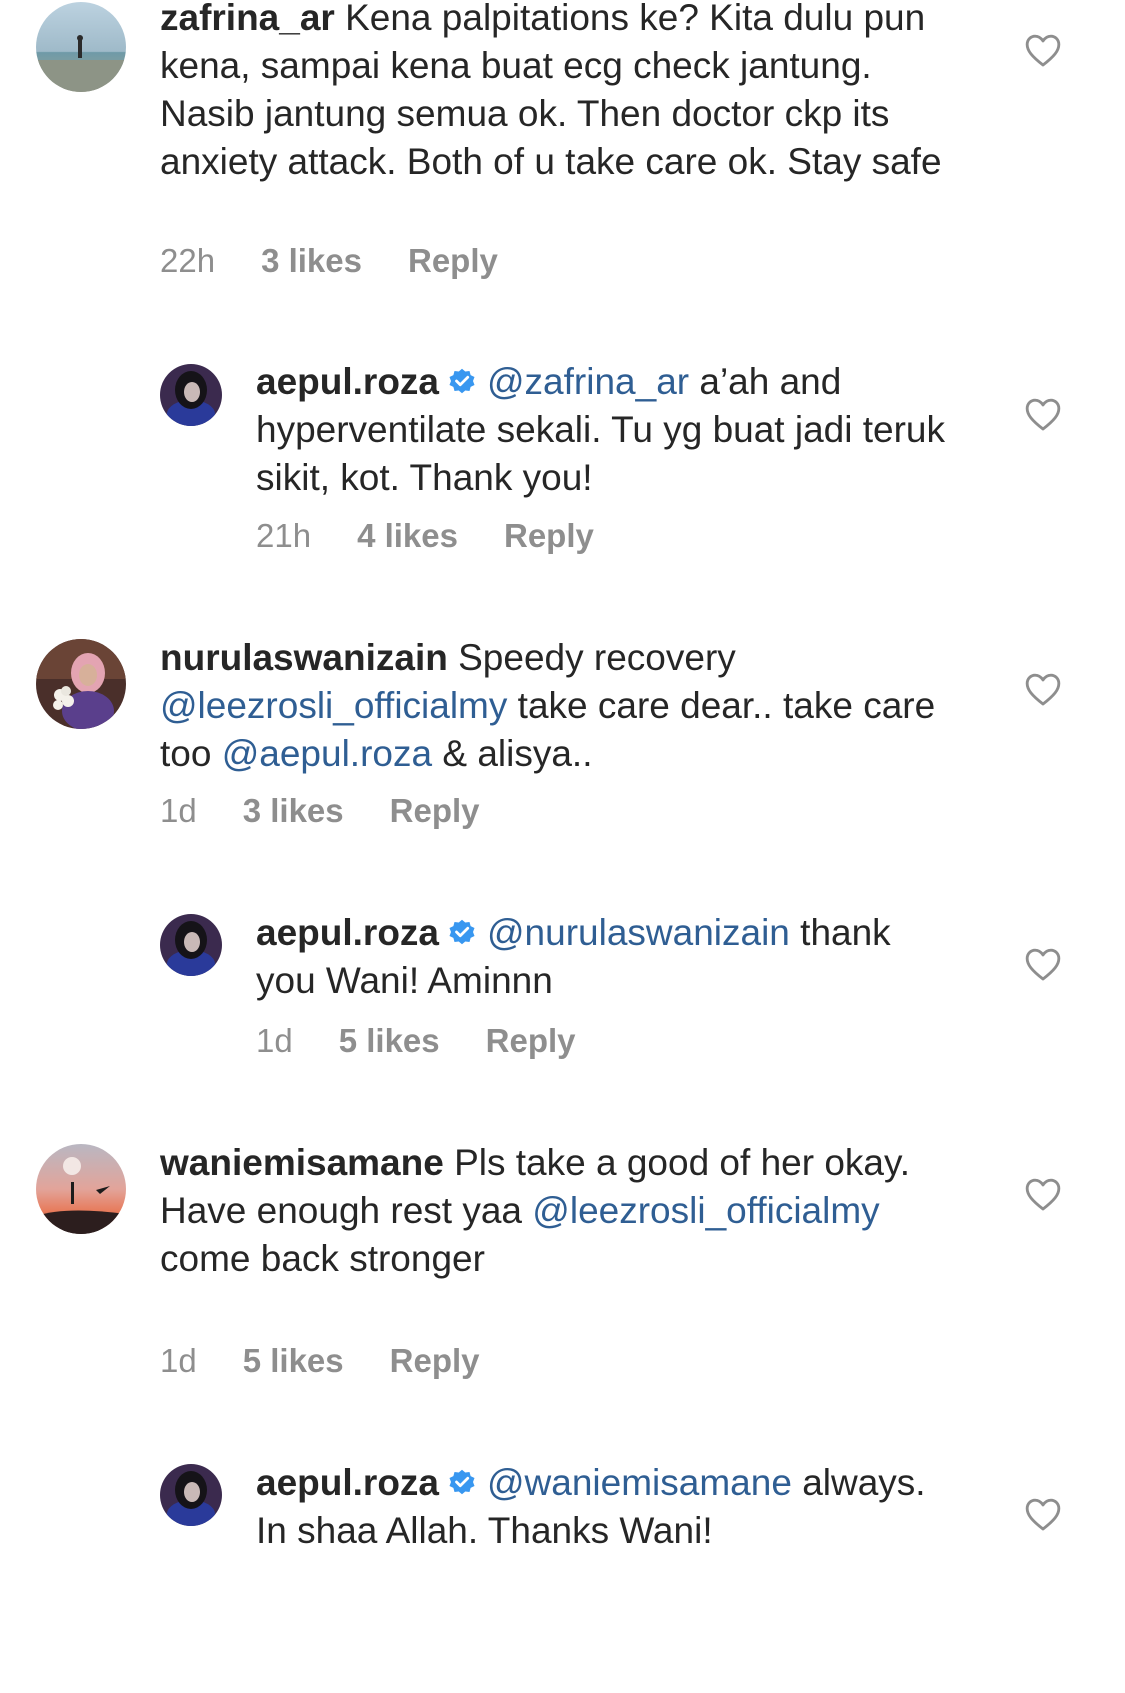  Describe the element at coordinates (639, 1482) in the screenshot. I see `mention-link: @waniemisamane` at that location.